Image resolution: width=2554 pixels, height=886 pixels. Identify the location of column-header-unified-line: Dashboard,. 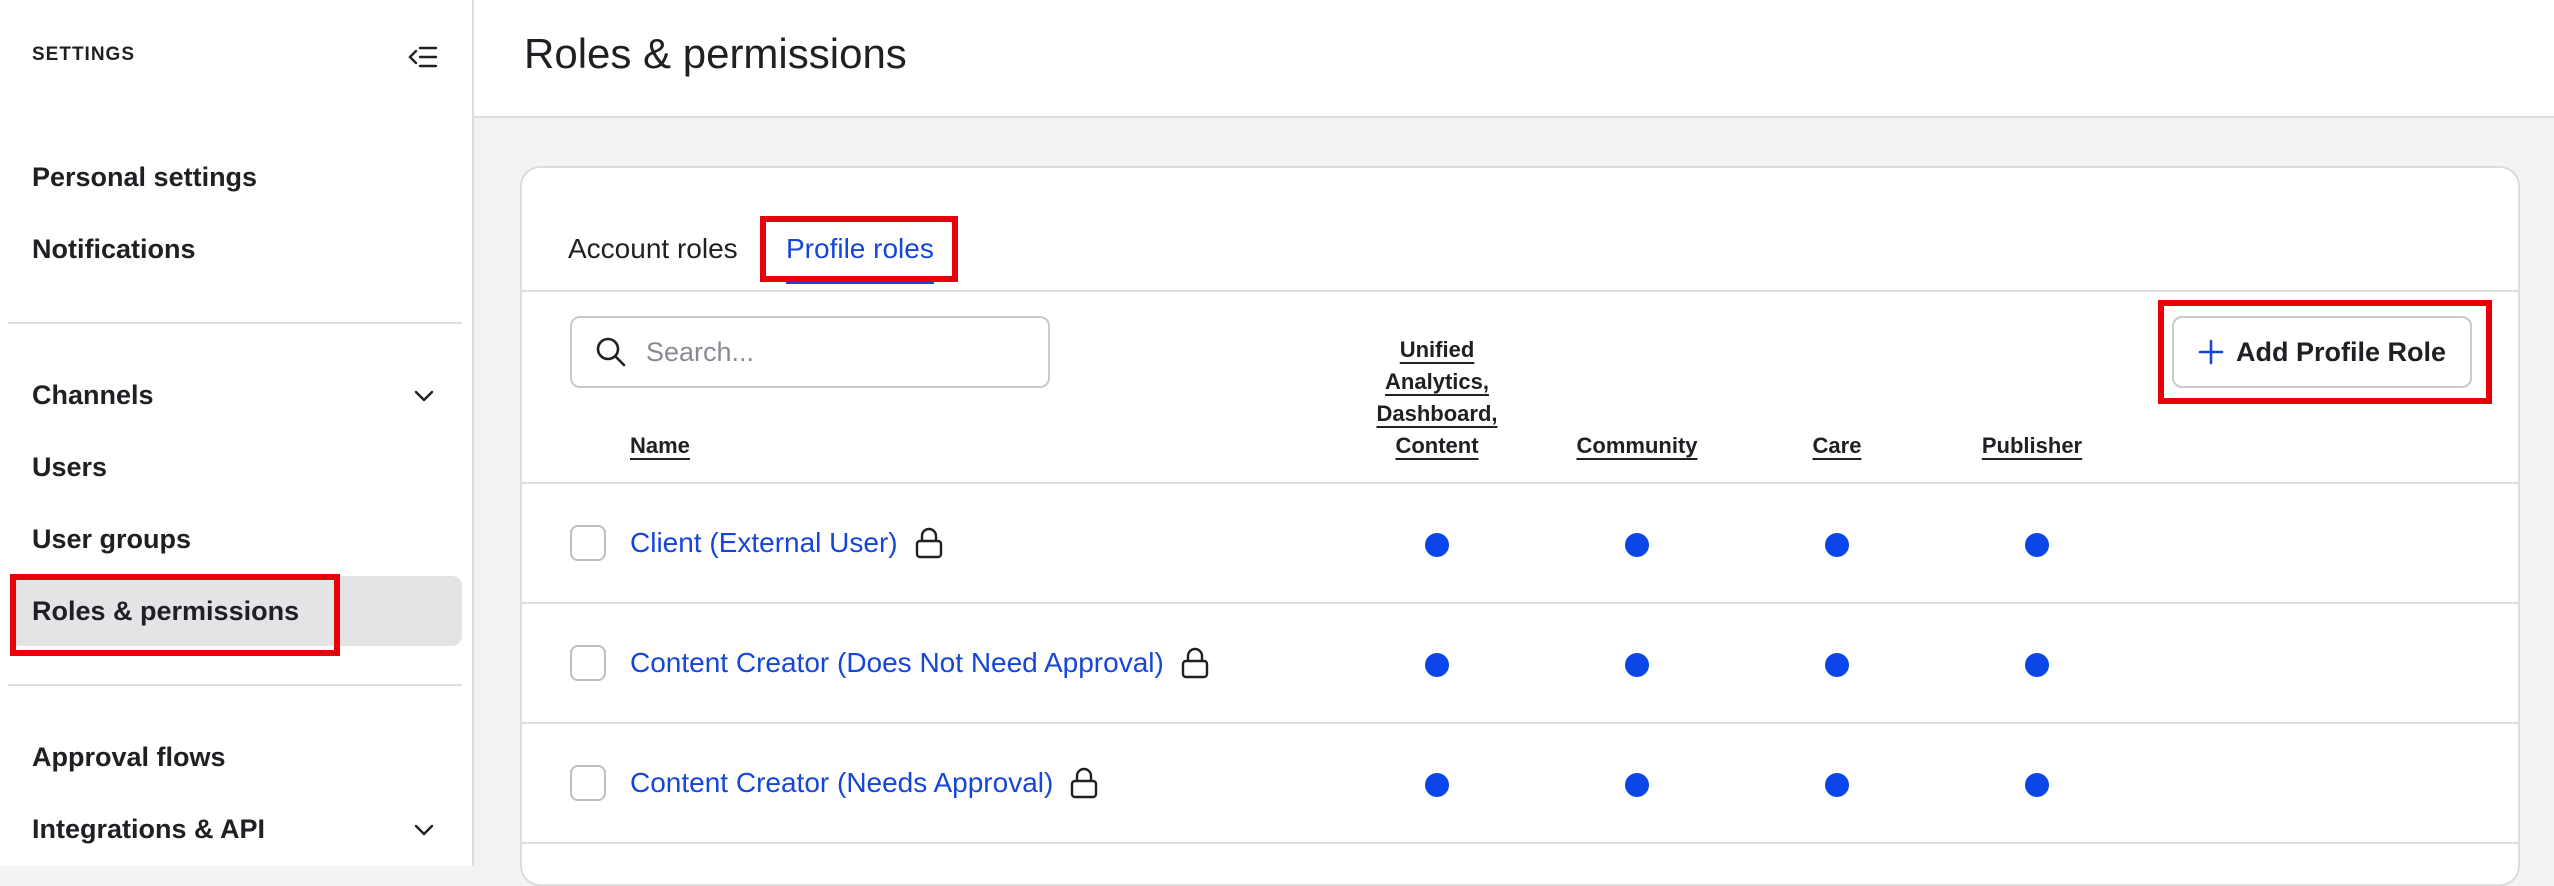
(1437, 413).